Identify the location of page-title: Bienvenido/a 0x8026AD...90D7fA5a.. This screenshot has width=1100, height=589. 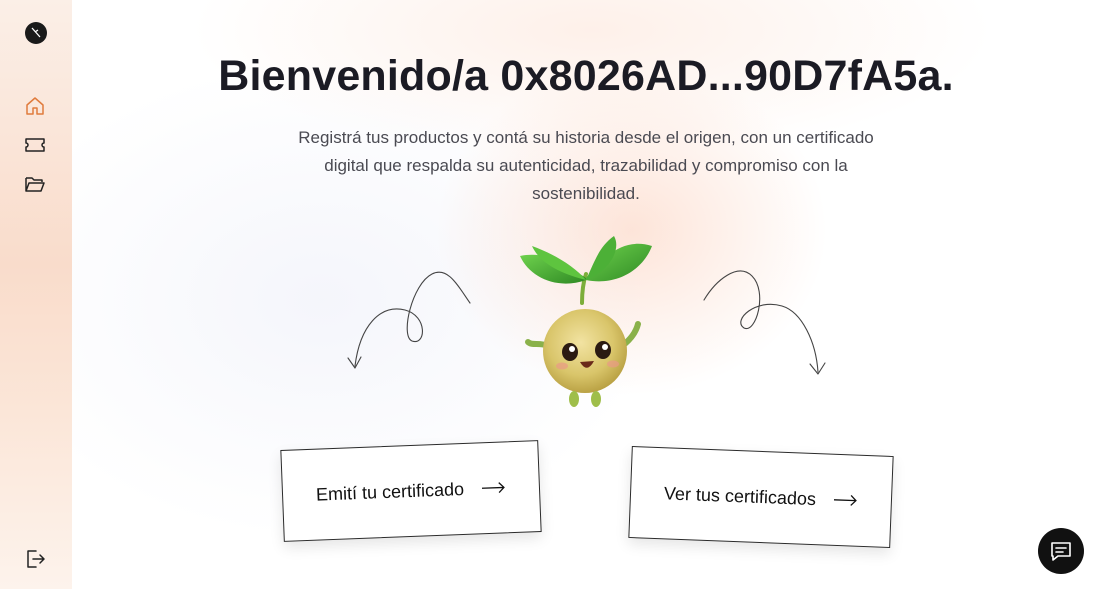
(586, 76).